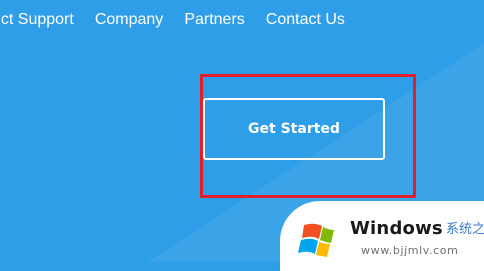 The image size is (484, 271). I want to click on nav-item-product-support: uct Support, so click(37, 20).